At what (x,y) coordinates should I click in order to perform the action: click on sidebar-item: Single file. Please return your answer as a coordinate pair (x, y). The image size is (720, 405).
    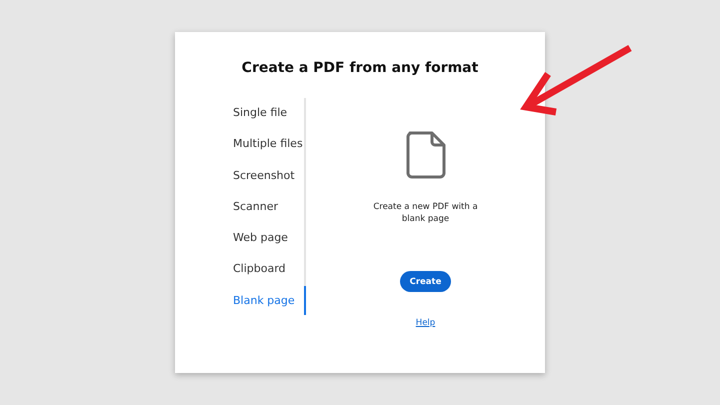
    Looking at the image, I should click on (268, 112).